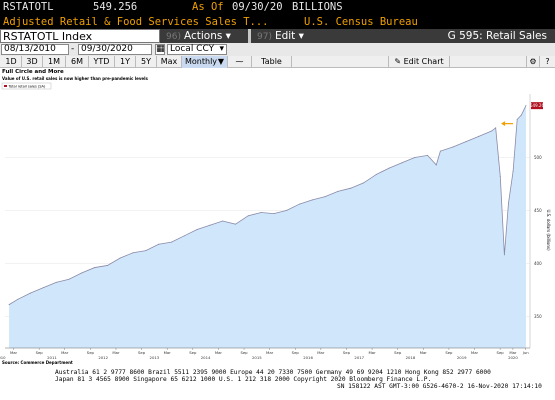 The image size is (555, 400). I want to click on x-year-label: 2013, so click(155, 357).